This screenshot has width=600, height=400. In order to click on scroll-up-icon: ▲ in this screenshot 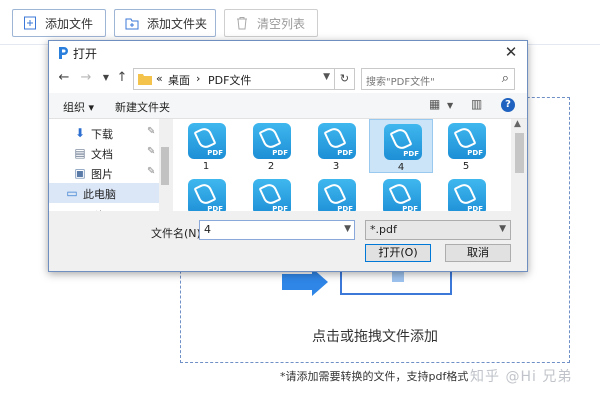, I will do `click(517, 124)`.